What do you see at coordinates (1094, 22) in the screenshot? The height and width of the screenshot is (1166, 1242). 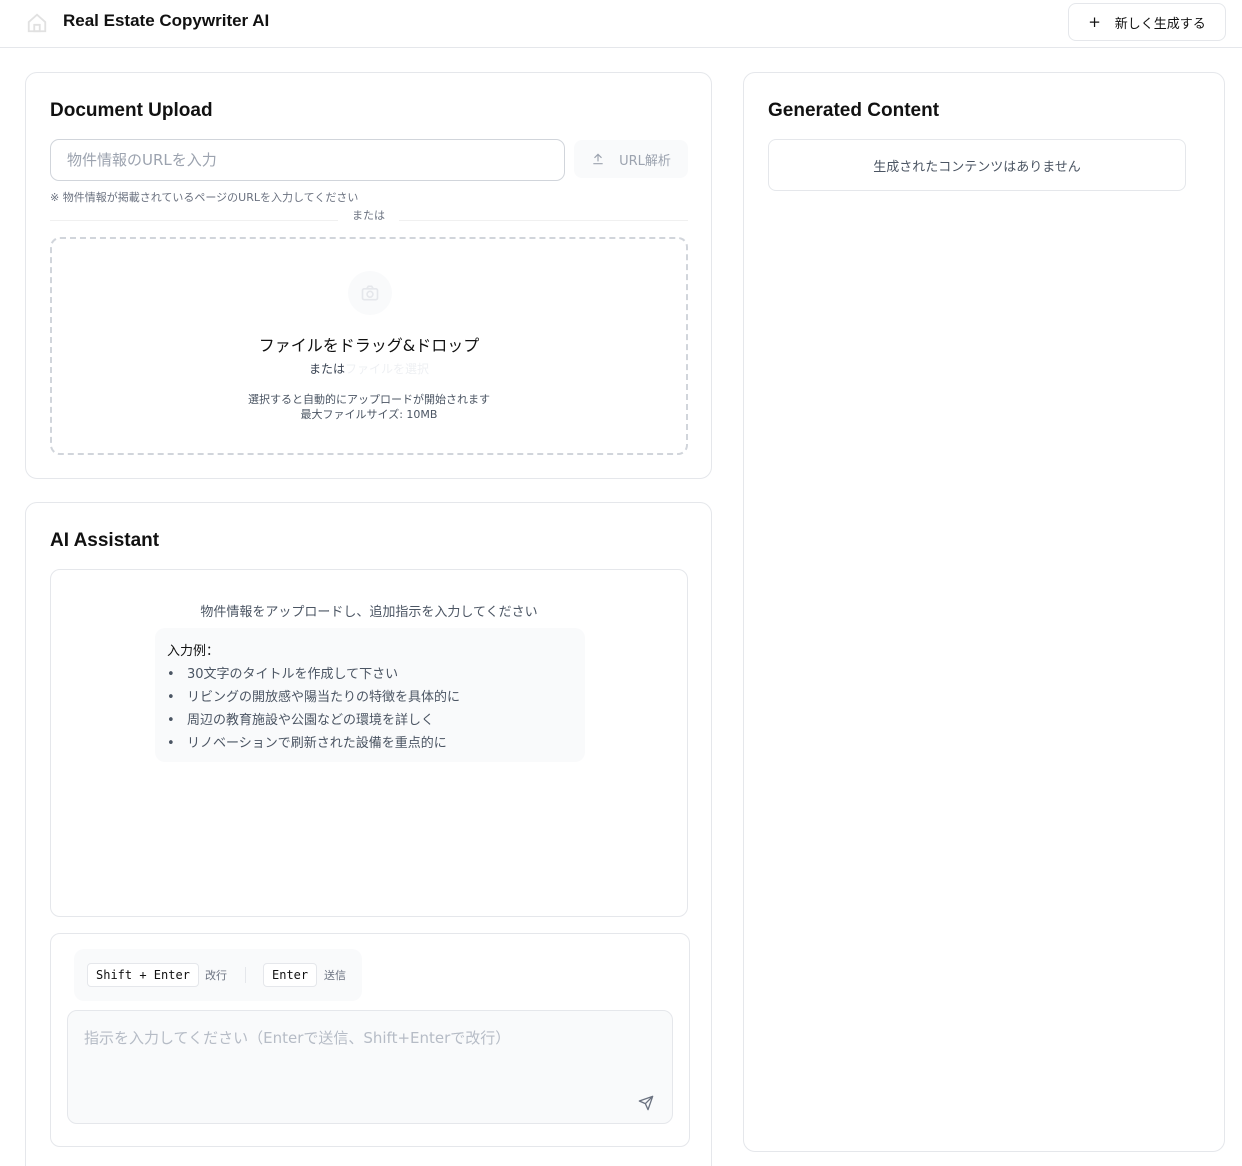 I see `plus-icon: +` at bounding box center [1094, 22].